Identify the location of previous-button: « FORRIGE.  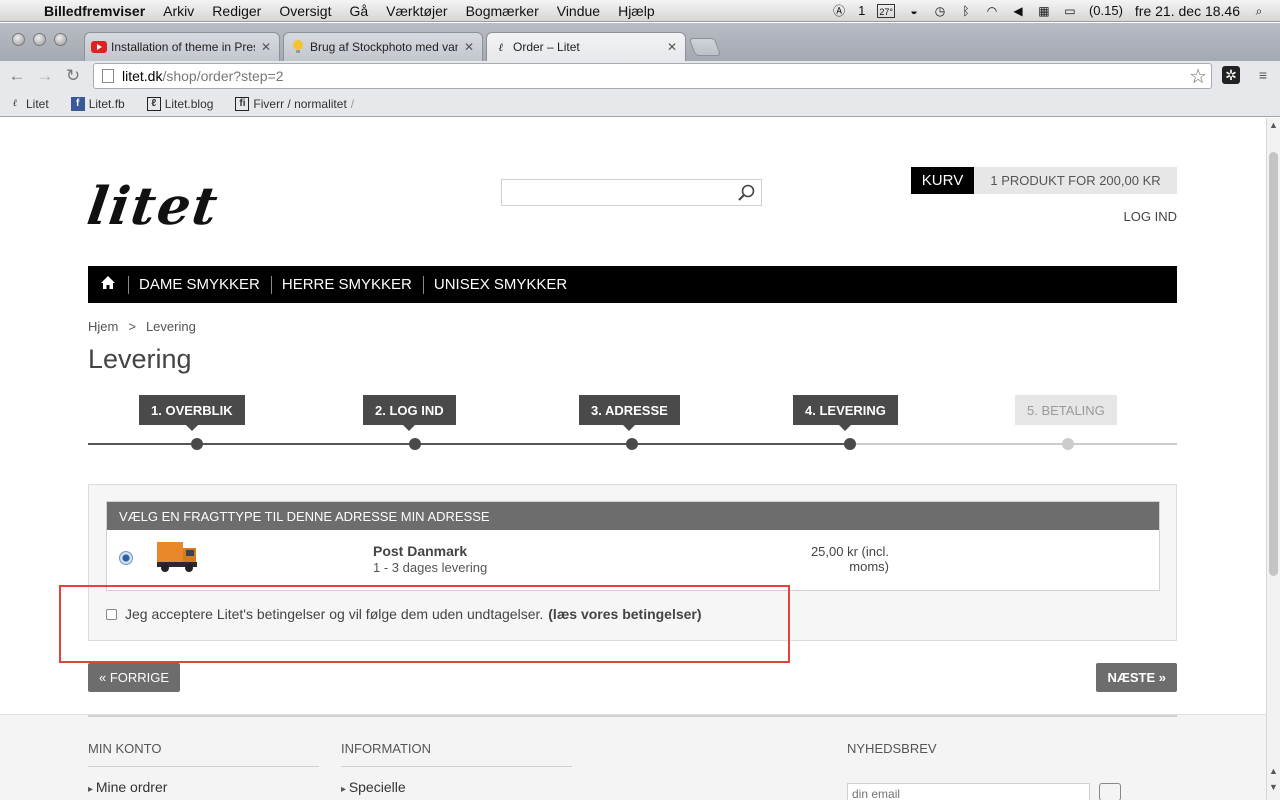
(134, 677).